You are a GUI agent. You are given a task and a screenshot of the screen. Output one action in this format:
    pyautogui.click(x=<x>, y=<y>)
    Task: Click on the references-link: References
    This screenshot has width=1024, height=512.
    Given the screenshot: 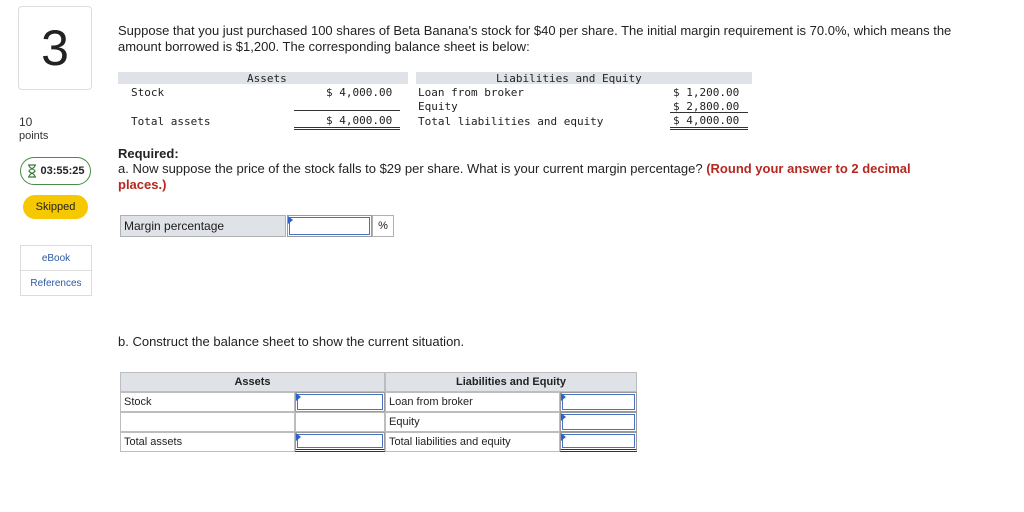 What is the action you would take?
    pyautogui.click(x=56, y=283)
    